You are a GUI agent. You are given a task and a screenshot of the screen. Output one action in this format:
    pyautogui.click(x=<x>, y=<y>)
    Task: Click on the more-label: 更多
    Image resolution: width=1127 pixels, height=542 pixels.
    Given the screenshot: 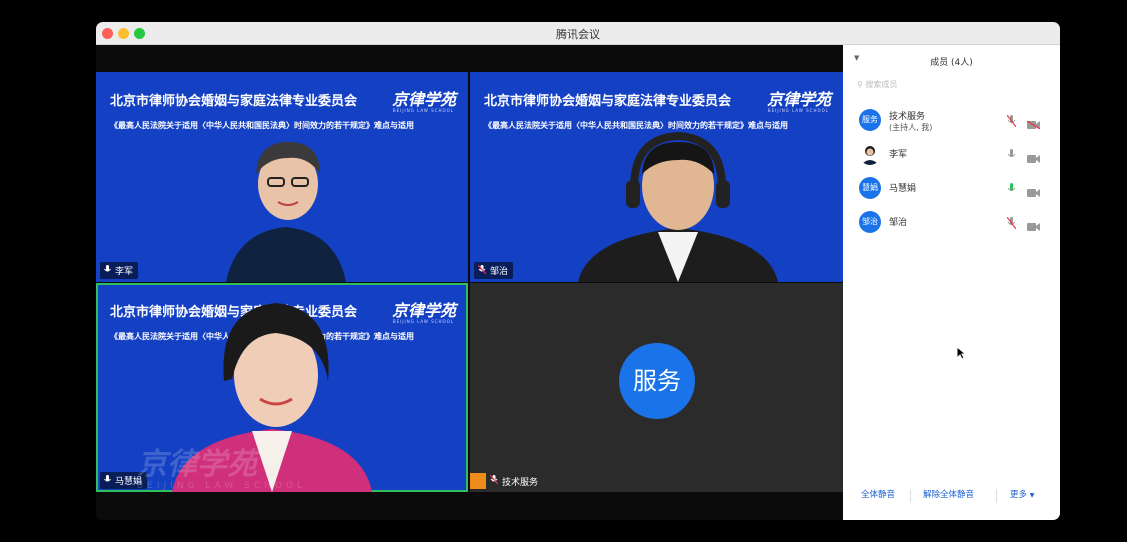 What is the action you would take?
    pyautogui.click(x=1019, y=495)
    